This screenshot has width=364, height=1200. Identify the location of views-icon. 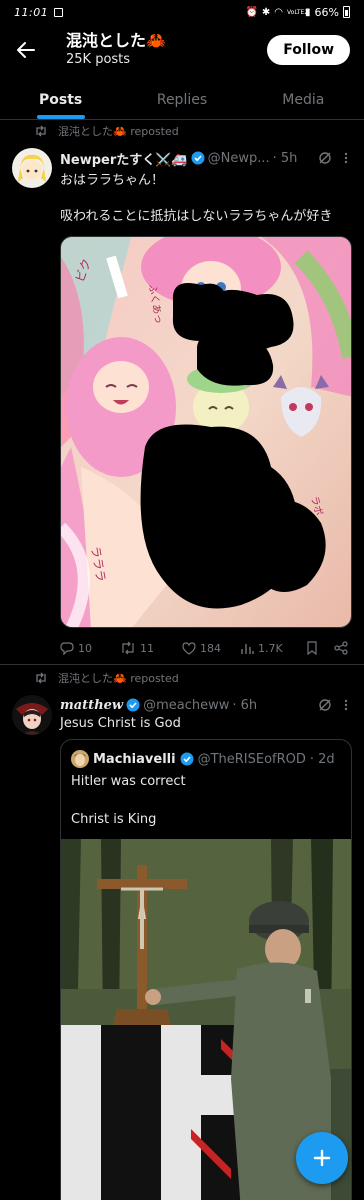
(247, 648).